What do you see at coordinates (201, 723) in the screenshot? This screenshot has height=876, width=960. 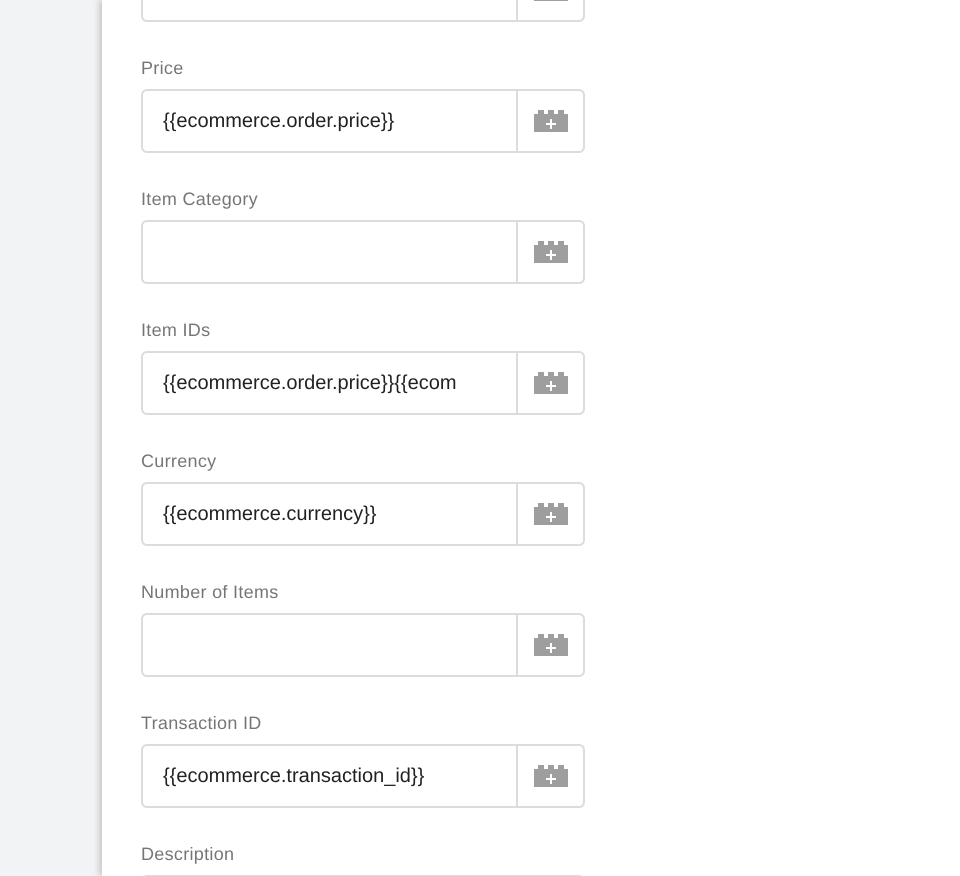 I see `field-label: Transaction ID` at bounding box center [201, 723].